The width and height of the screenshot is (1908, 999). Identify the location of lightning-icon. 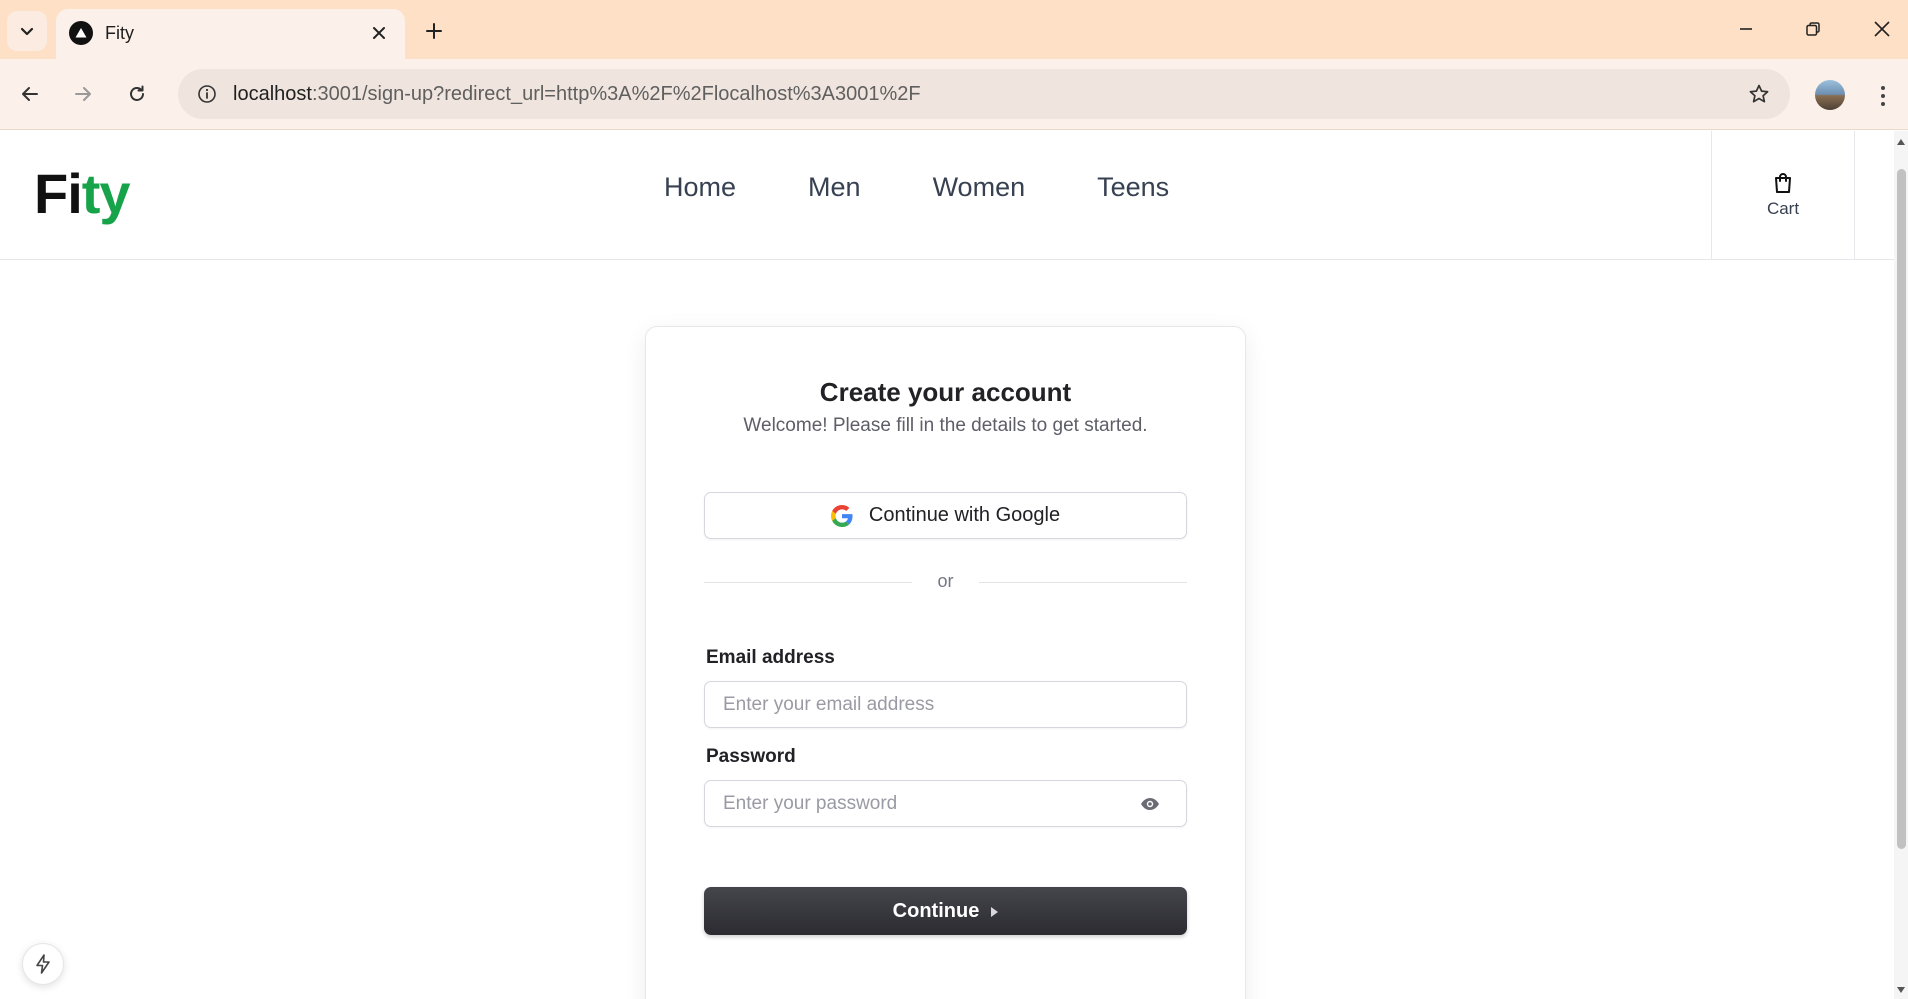
(43, 964).